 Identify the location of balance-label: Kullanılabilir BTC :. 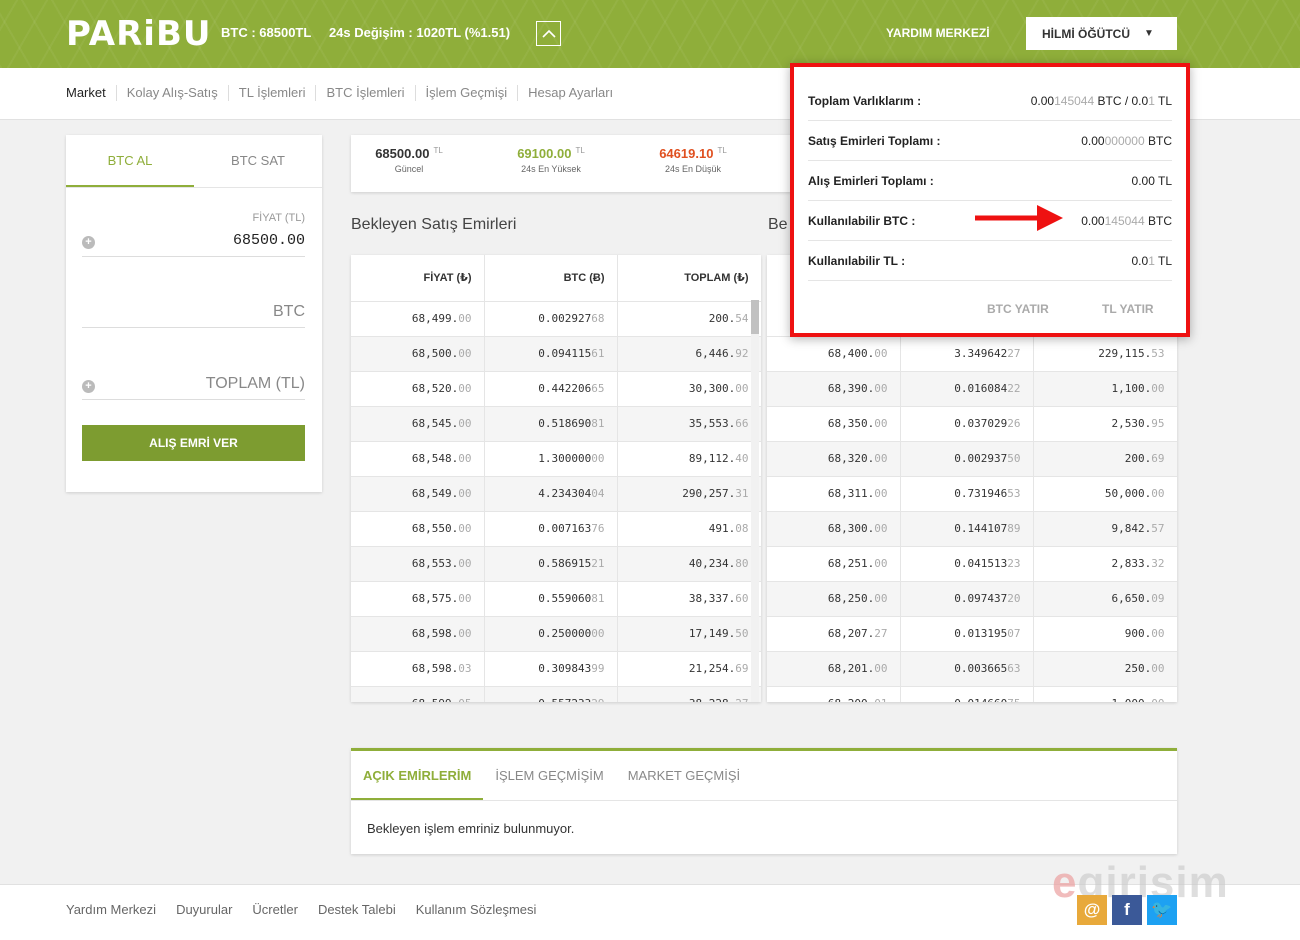
(862, 221).